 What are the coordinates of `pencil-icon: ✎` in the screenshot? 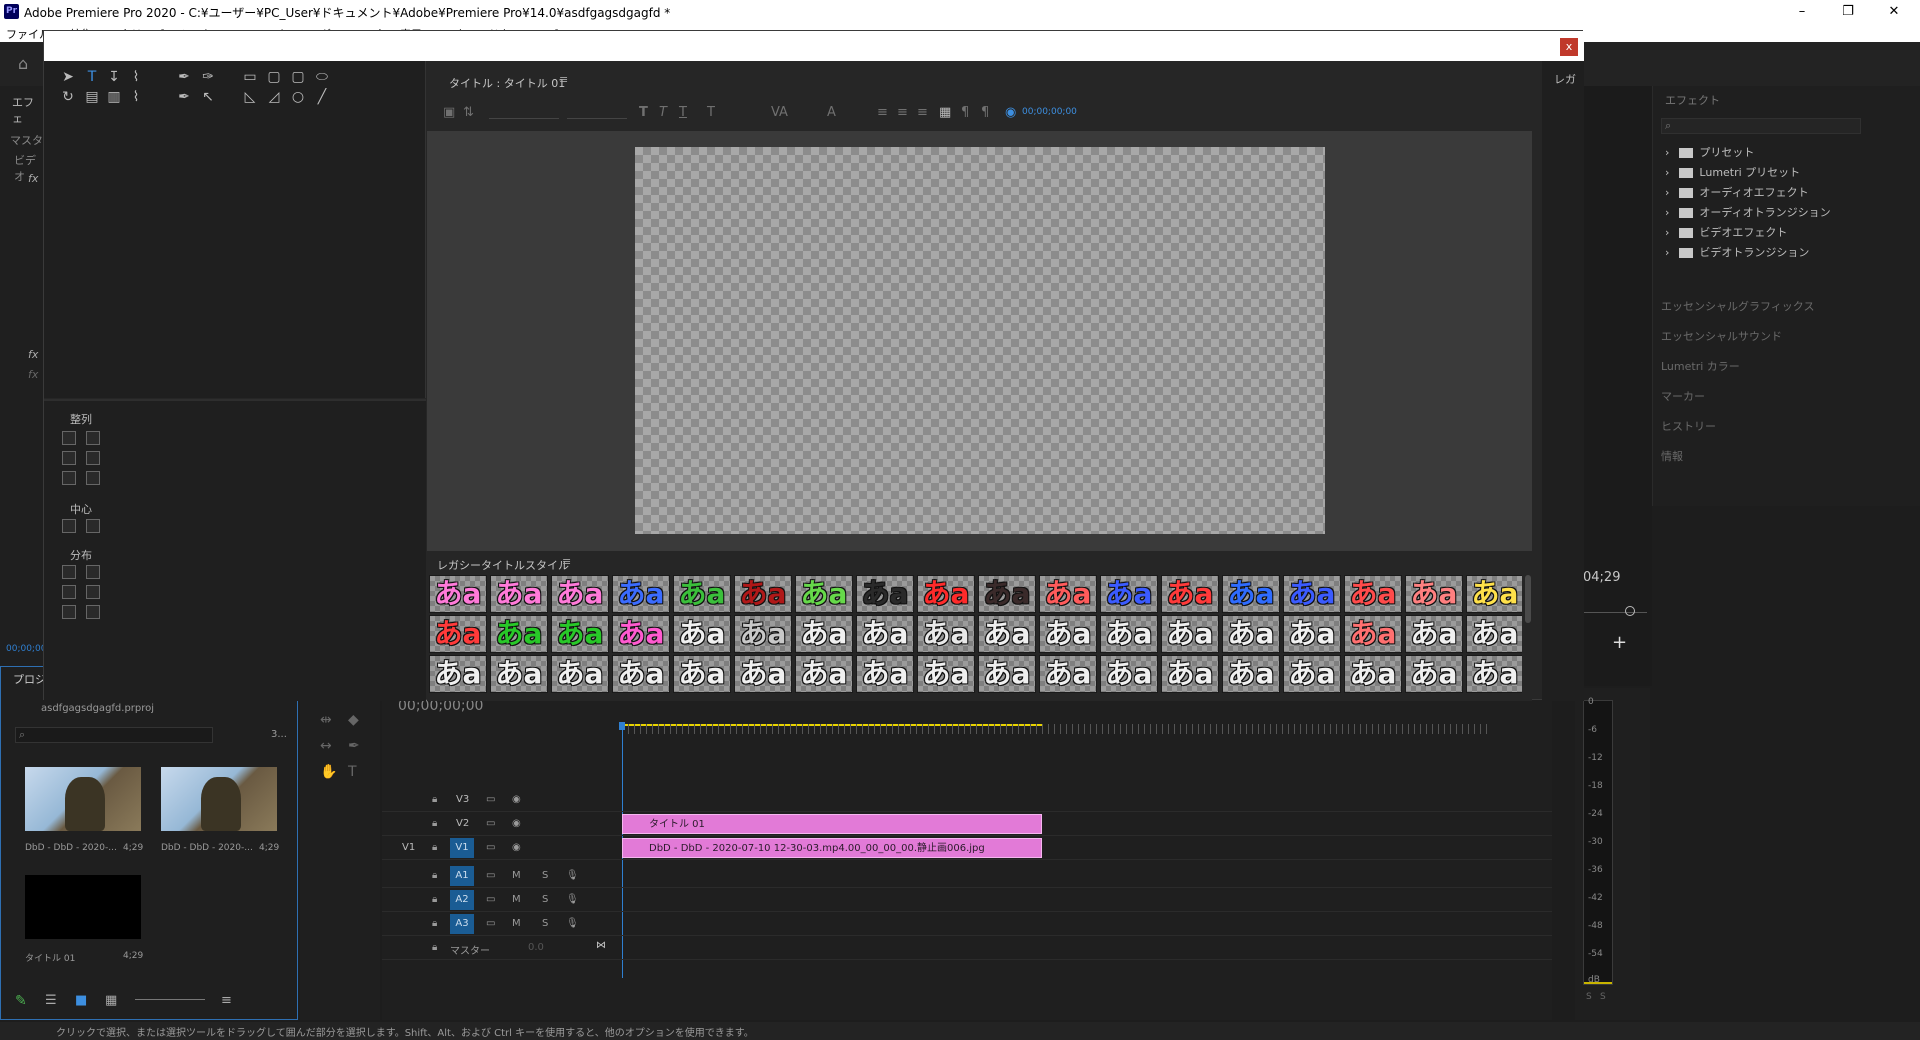 It's located at (21, 1001).